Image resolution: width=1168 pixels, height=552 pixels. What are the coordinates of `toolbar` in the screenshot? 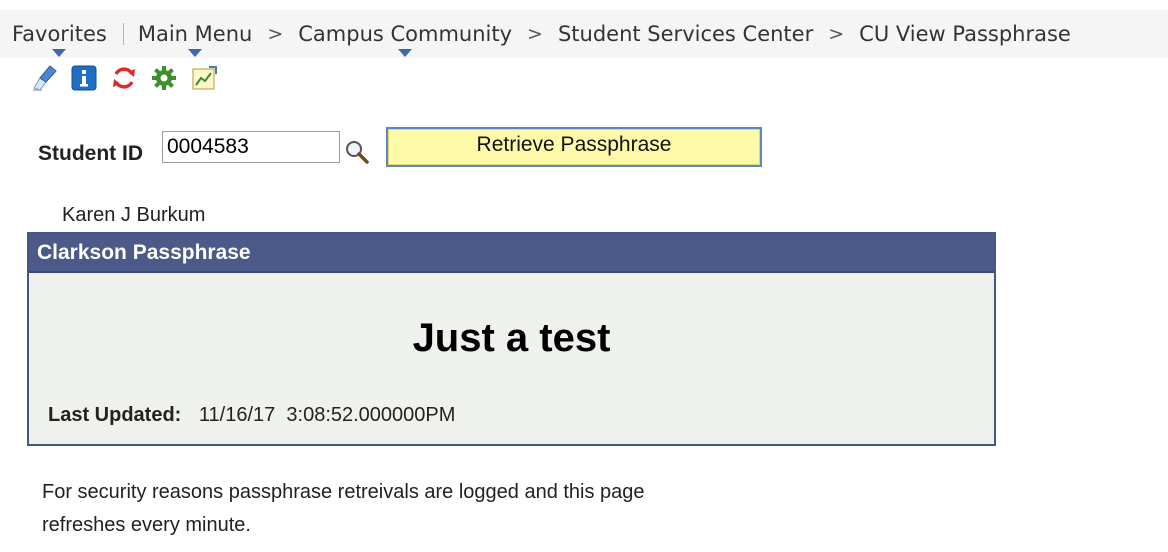 It's located at (124, 78).